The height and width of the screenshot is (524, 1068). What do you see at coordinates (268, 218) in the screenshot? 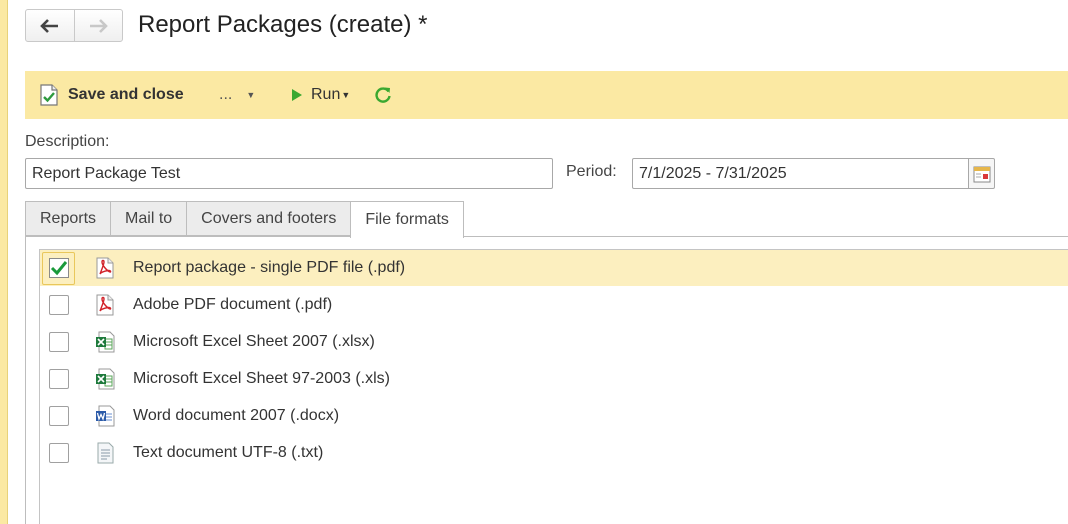
I see `tab-covers-and-footers: Covers and footers` at bounding box center [268, 218].